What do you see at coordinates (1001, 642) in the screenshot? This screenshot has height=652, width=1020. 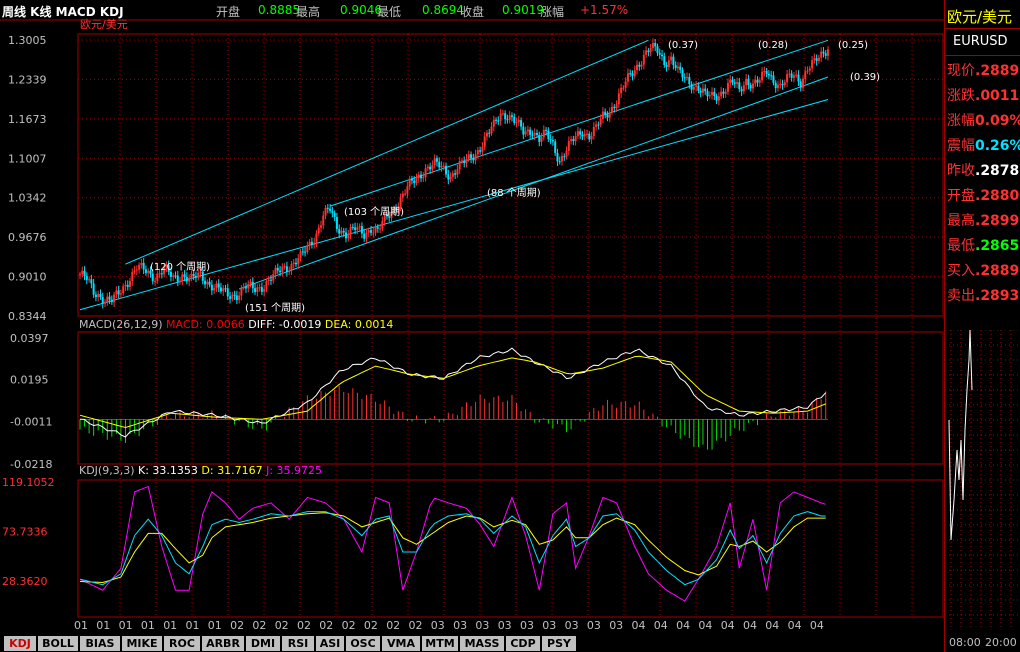 I see `time-label-end: 20:00` at bounding box center [1001, 642].